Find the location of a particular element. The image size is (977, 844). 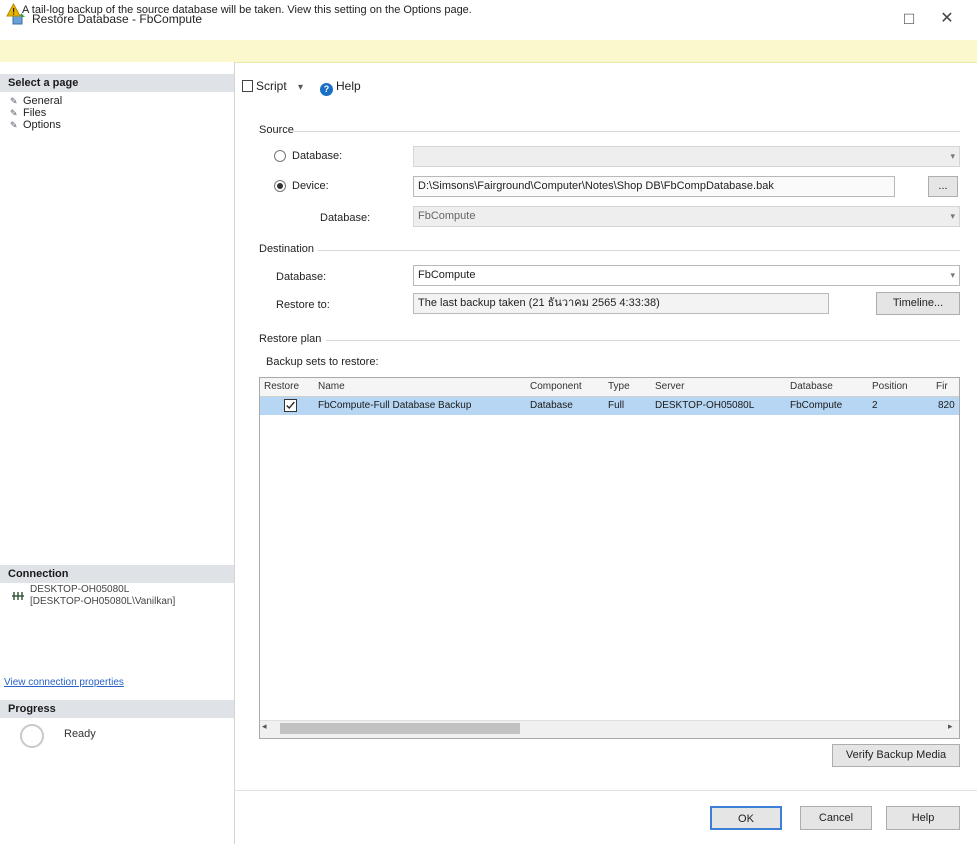

help-toolbar-button: ? Help is located at coordinates (340, 87).